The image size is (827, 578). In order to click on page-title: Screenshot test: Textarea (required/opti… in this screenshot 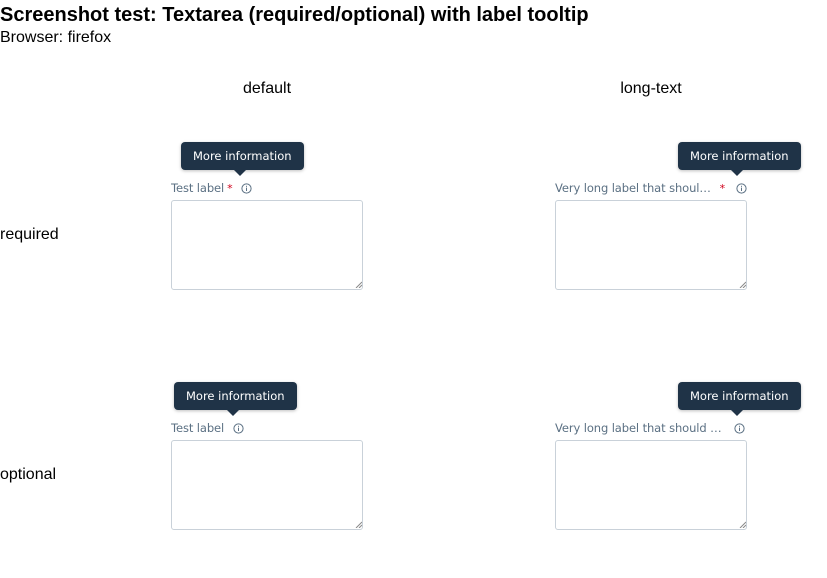, I will do `click(294, 15)`.